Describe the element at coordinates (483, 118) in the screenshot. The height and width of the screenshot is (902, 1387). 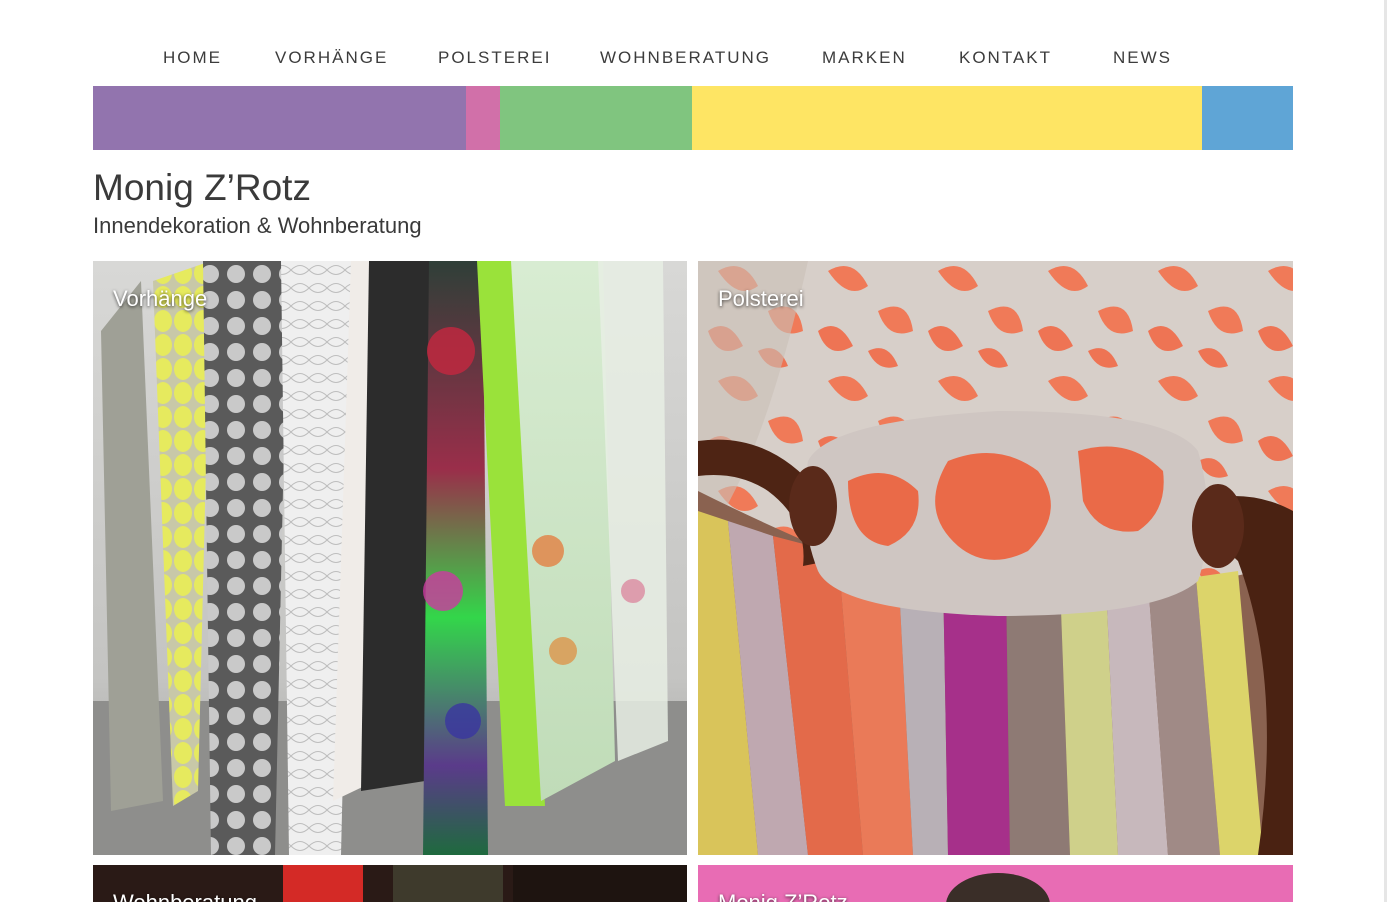
I see `band-segment-pink` at that location.